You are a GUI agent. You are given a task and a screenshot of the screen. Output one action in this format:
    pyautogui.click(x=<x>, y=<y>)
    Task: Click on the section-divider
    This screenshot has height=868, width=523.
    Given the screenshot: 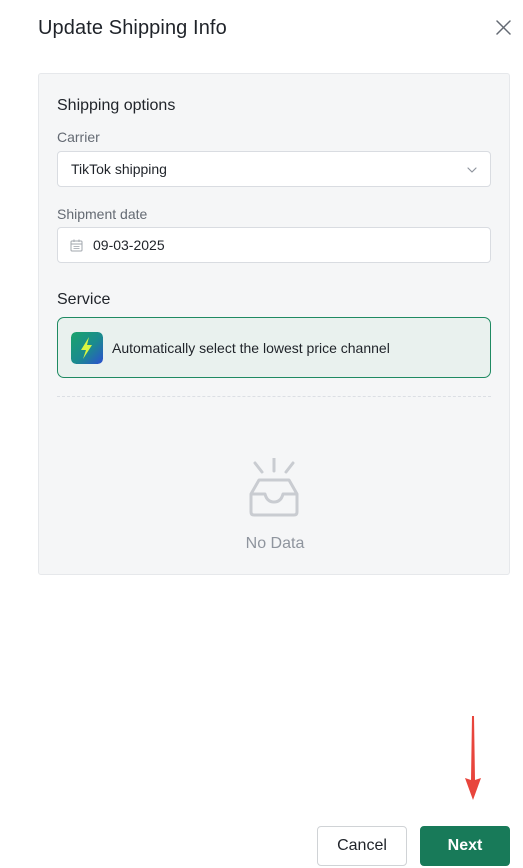 What is the action you would take?
    pyautogui.click(x=274, y=396)
    